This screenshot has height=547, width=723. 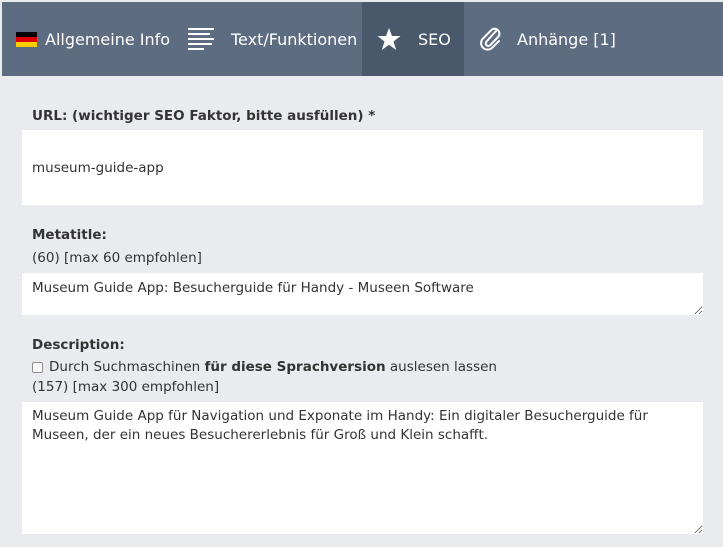 What do you see at coordinates (566, 39) in the screenshot?
I see `tab-label: Anhänge [1]` at bounding box center [566, 39].